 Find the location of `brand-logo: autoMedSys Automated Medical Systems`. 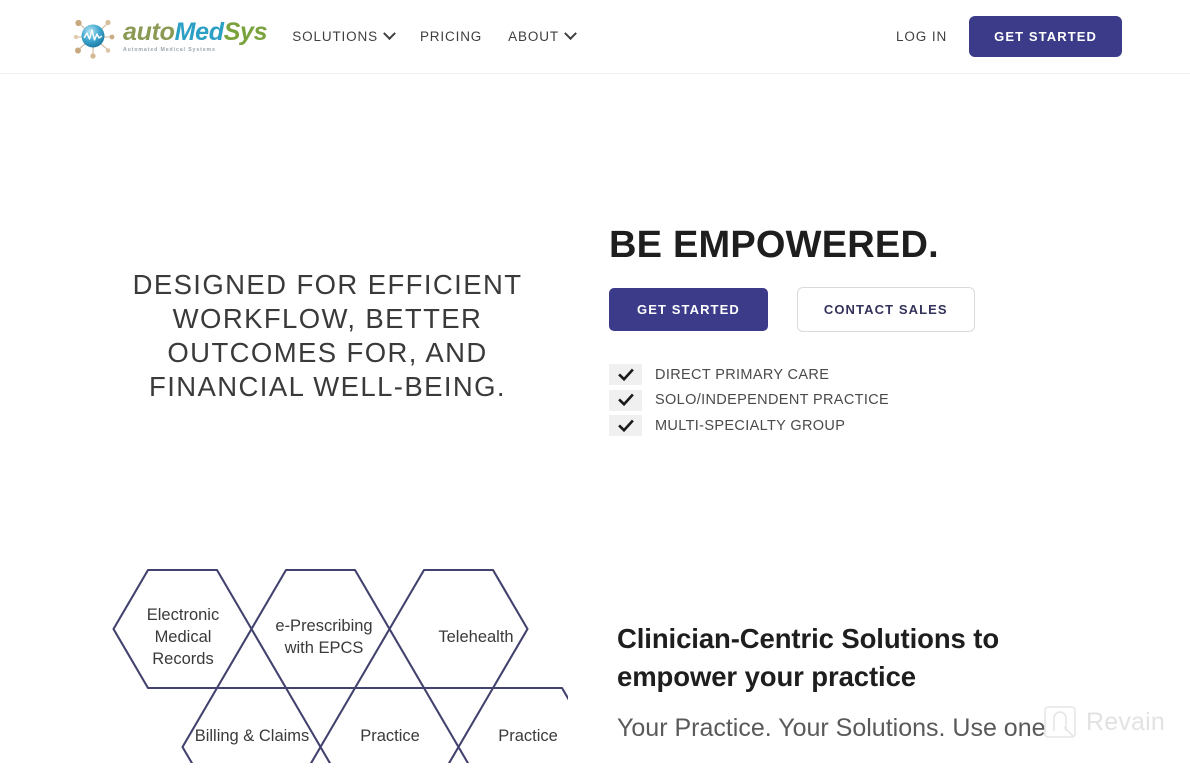

brand-logo: autoMedSys Automated Medical Systems is located at coordinates (168, 37).